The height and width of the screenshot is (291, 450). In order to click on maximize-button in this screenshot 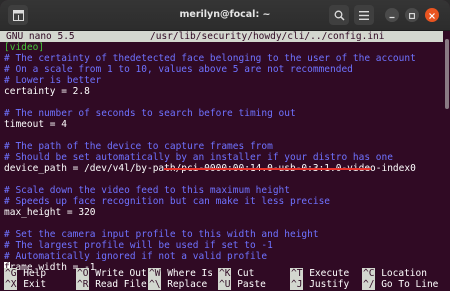, I will do `click(412, 15)`.